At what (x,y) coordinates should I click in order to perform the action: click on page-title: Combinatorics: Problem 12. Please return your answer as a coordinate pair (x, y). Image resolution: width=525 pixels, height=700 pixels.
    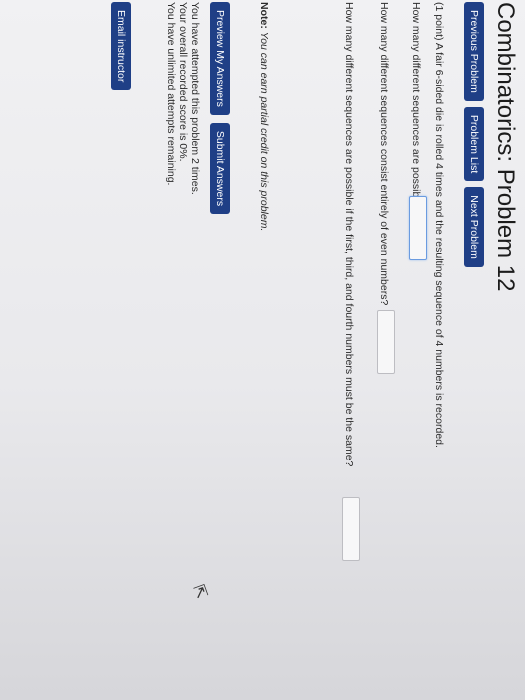
    Looking at the image, I should click on (505, 147).